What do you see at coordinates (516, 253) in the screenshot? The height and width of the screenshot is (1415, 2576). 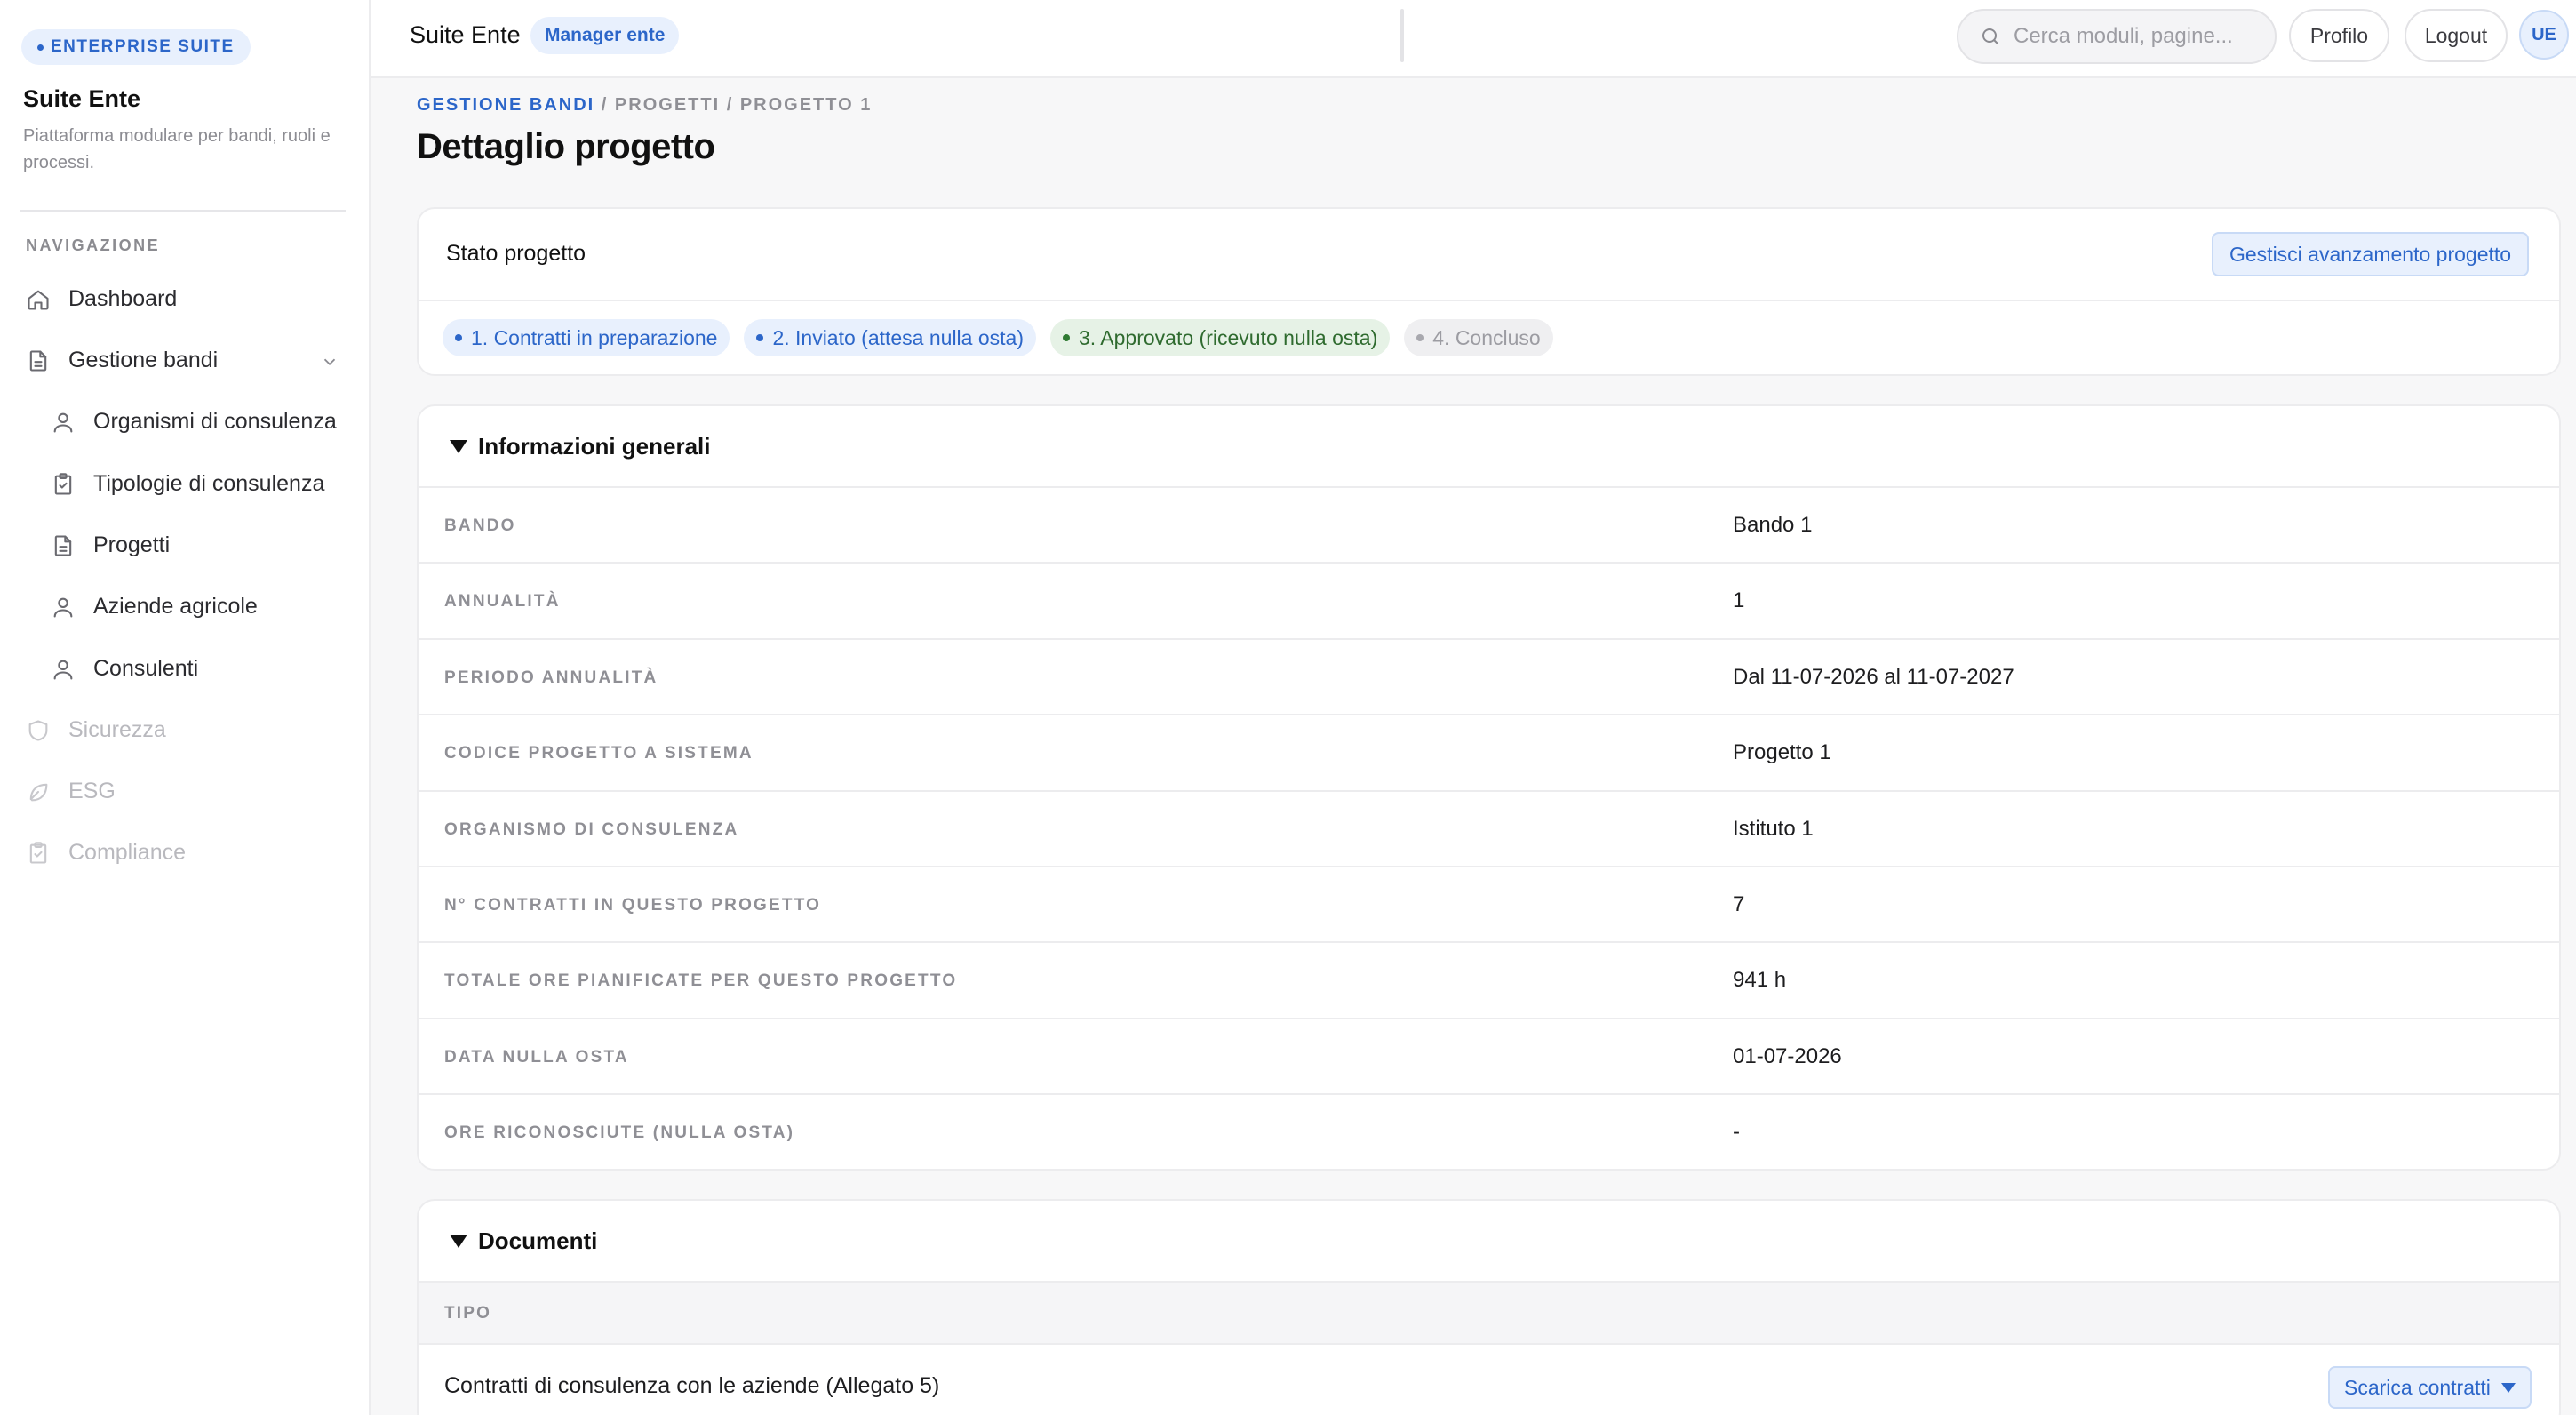 I see `status-title: Stato progetto` at bounding box center [516, 253].